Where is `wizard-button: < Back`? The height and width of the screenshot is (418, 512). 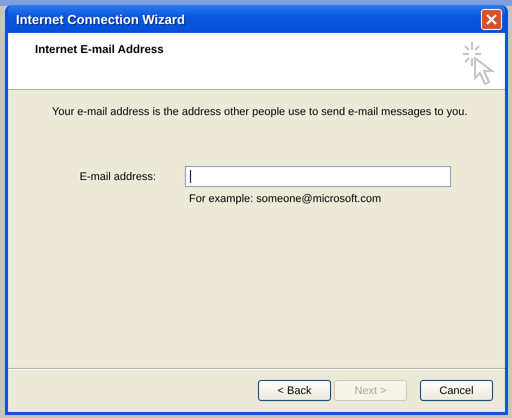
wizard-button: < Back is located at coordinates (294, 390).